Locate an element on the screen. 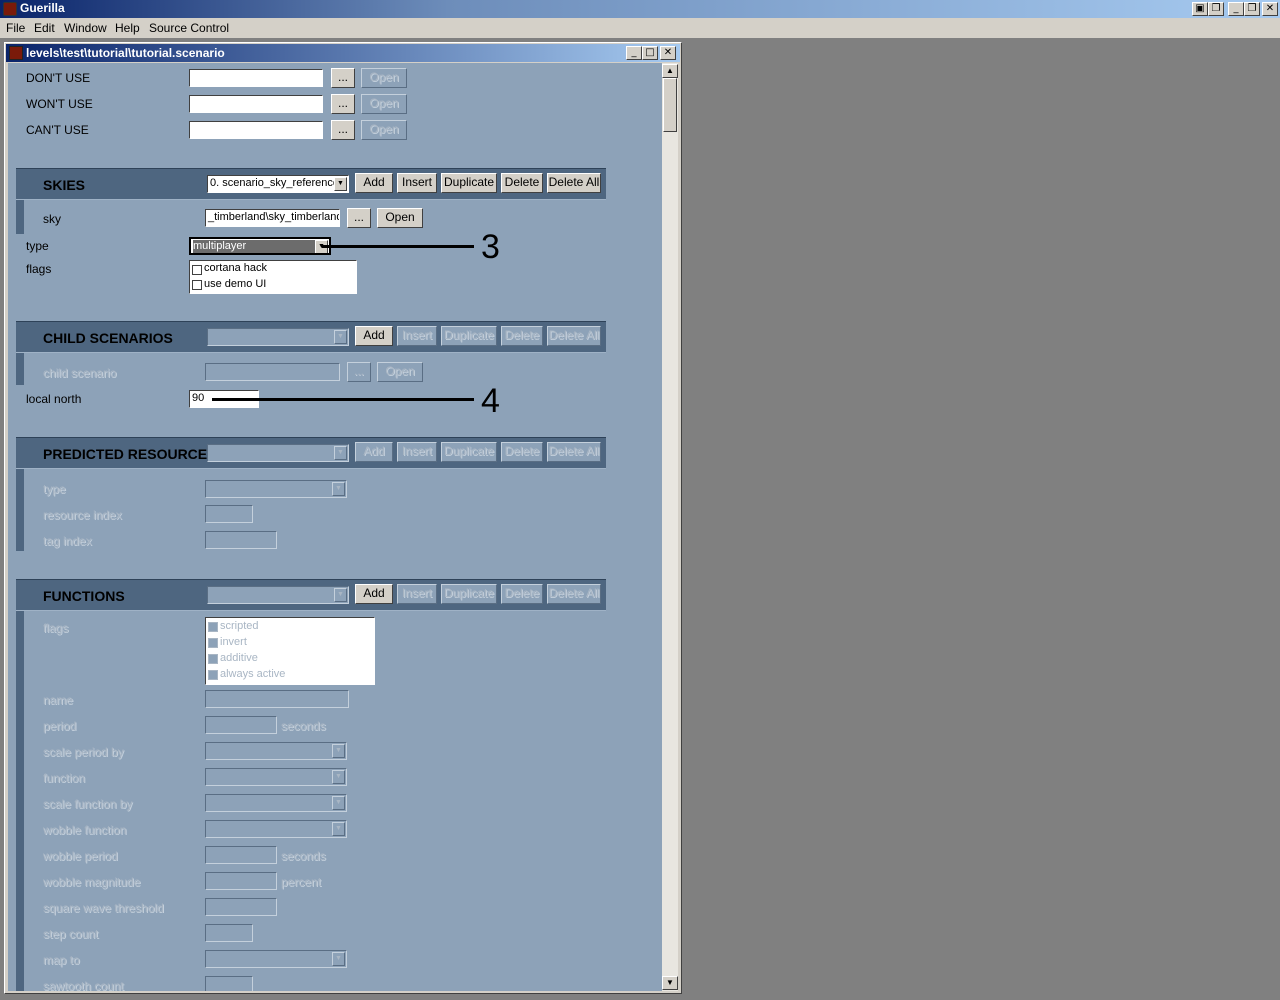 This screenshot has width=1280, height=1000. always-active-checkbox is located at coordinates (213, 675).